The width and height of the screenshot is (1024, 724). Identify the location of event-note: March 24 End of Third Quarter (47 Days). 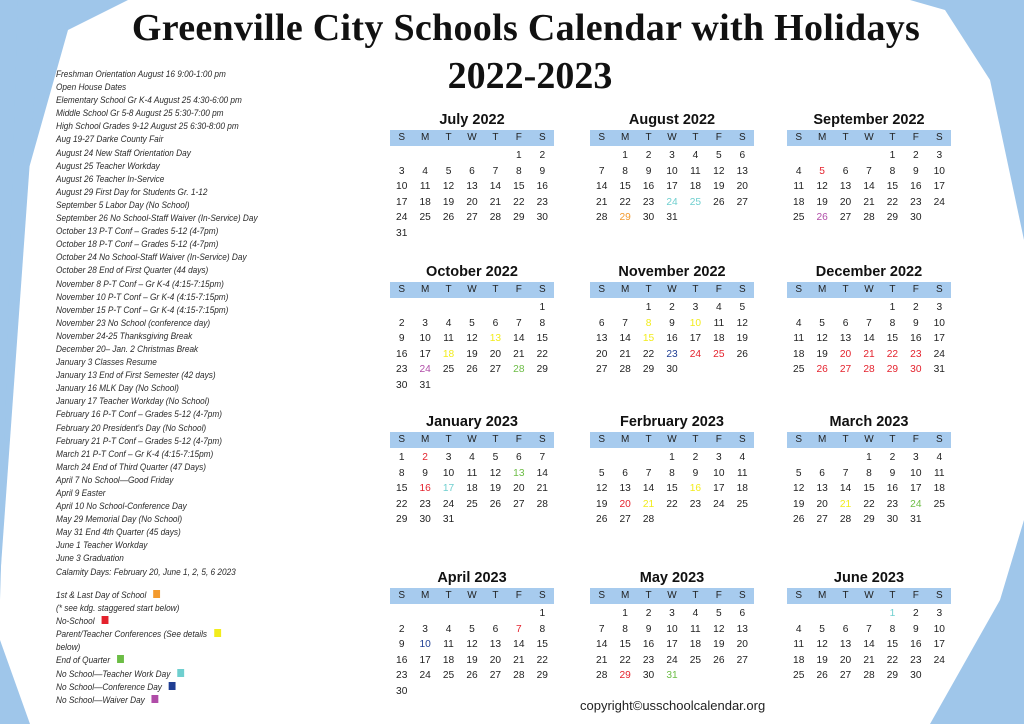
(131, 467).